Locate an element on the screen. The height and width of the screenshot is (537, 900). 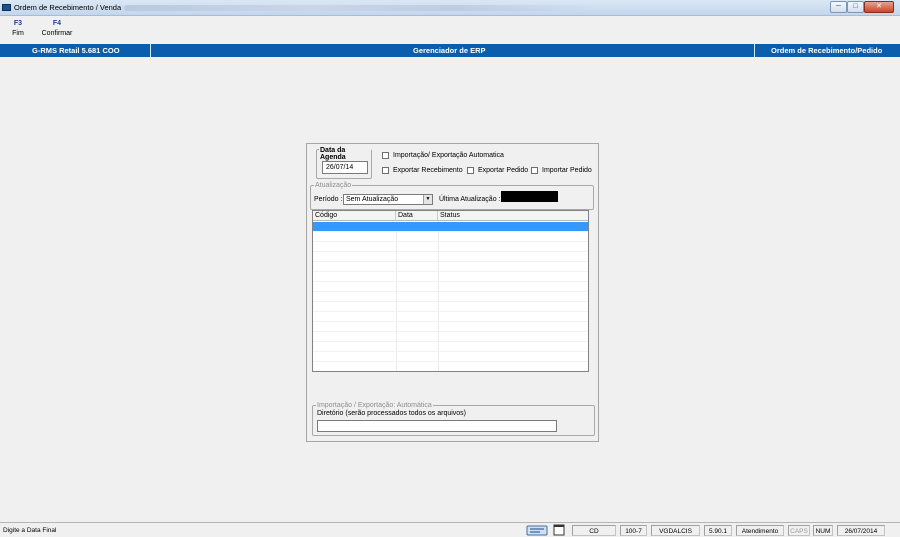
app-icon is located at coordinates (6, 7).